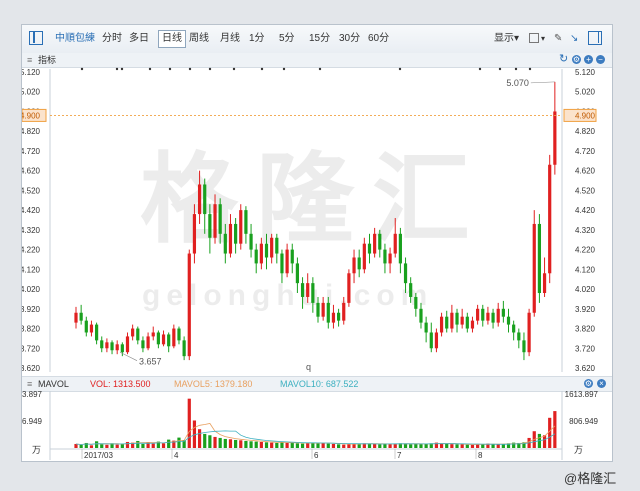 The height and width of the screenshot is (491, 640). What do you see at coordinates (31, 368) in the screenshot?
I see `price-tick-left: 3.620` at bounding box center [31, 368].